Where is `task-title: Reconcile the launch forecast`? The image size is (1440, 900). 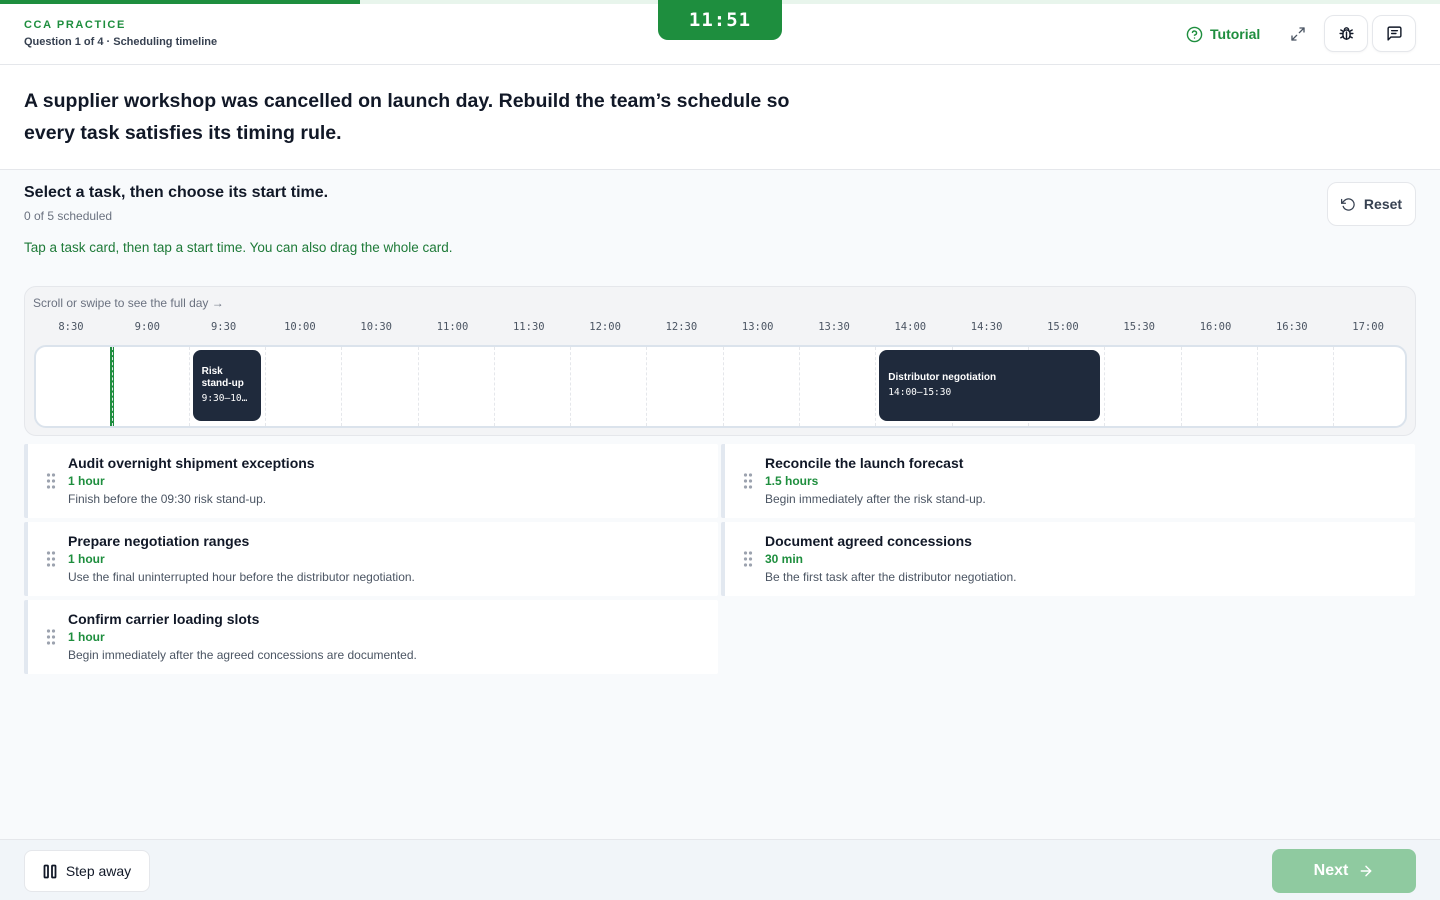
task-title: Reconcile the launch forecast is located at coordinates (864, 463).